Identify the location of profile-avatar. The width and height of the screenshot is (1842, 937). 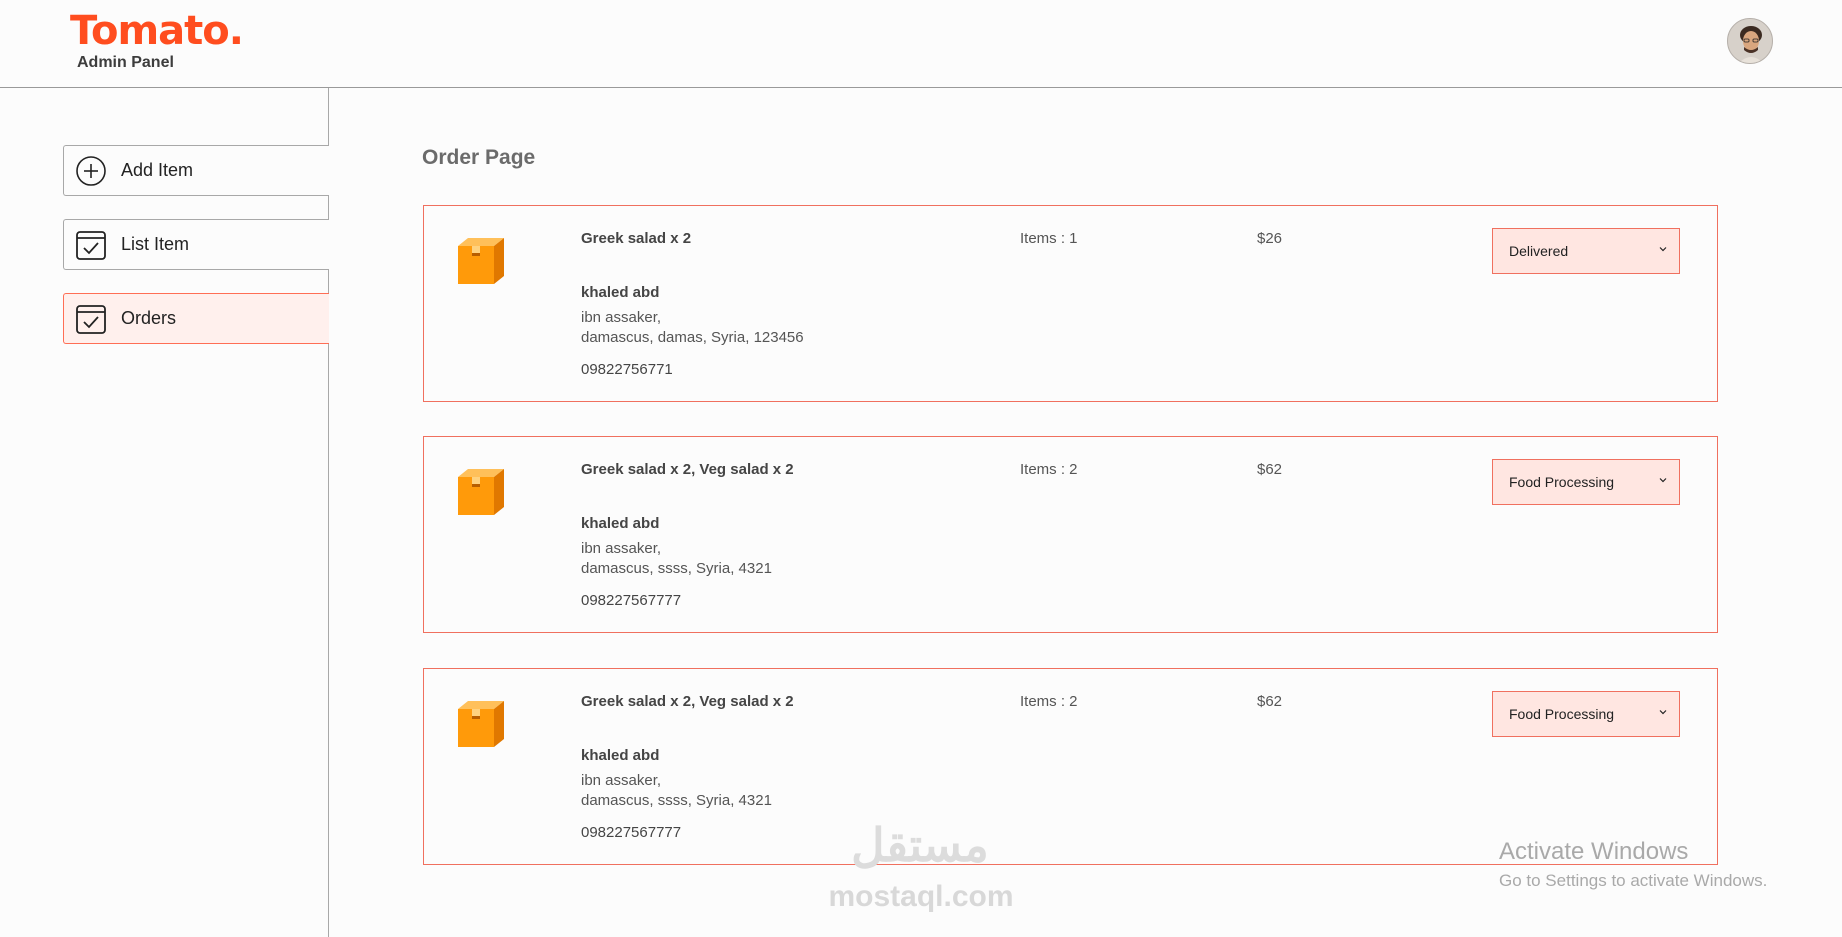
(1750, 41).